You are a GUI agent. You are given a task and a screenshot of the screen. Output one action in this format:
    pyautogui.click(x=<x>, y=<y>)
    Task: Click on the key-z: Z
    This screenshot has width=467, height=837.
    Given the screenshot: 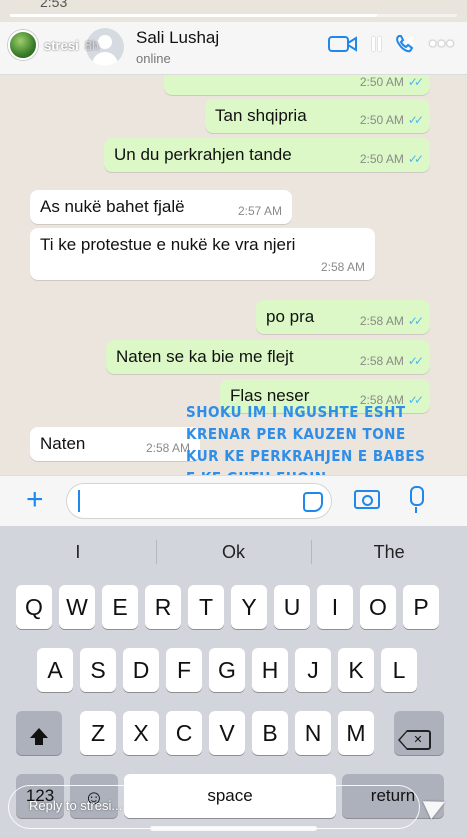 What is the action you would take?
    pyautogui.click(x=98, y=733)
    